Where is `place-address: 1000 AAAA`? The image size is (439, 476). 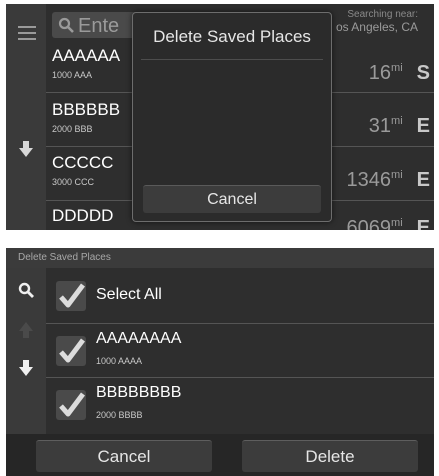 place-address: 1000 AAAA is located at coordinates (119, 361).